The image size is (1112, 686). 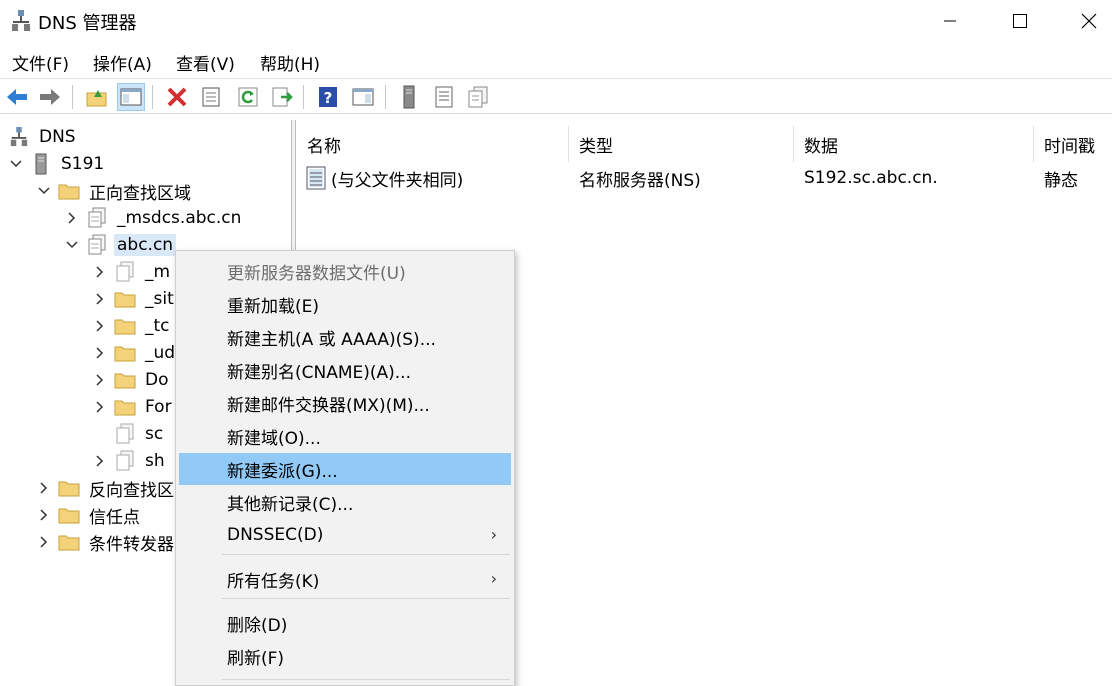 I want to click on tree-node-child: For, so click(x=133, y=407).